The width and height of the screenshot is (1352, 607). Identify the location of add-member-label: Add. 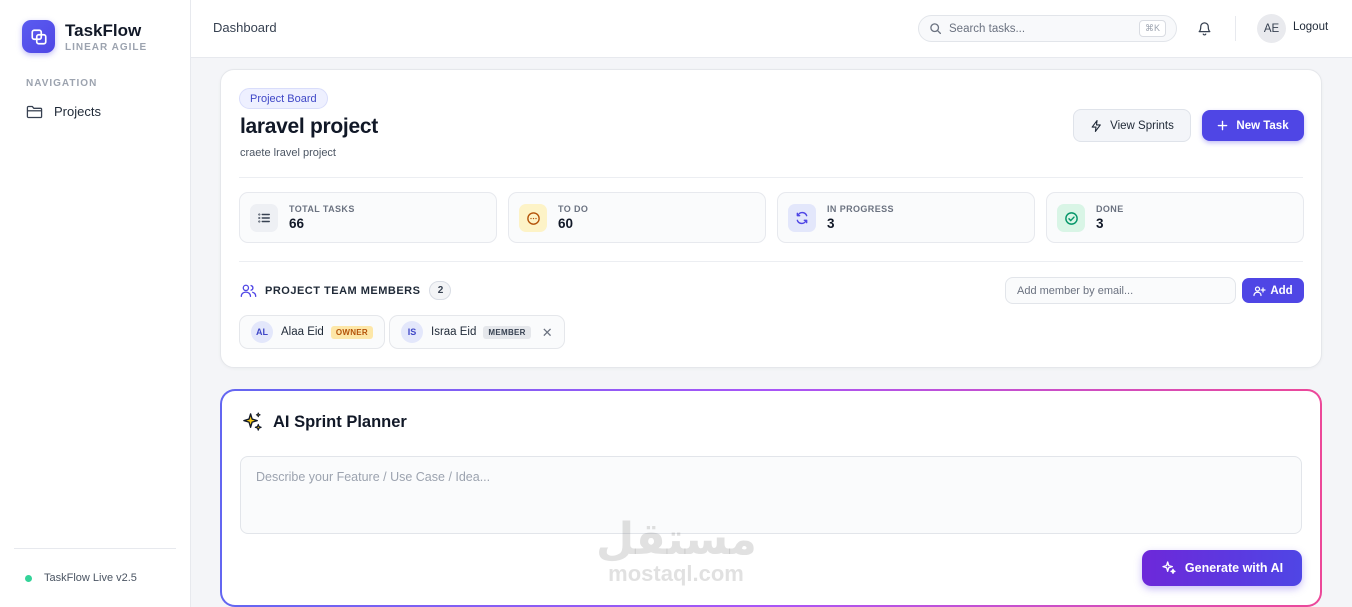
(1281, 290).